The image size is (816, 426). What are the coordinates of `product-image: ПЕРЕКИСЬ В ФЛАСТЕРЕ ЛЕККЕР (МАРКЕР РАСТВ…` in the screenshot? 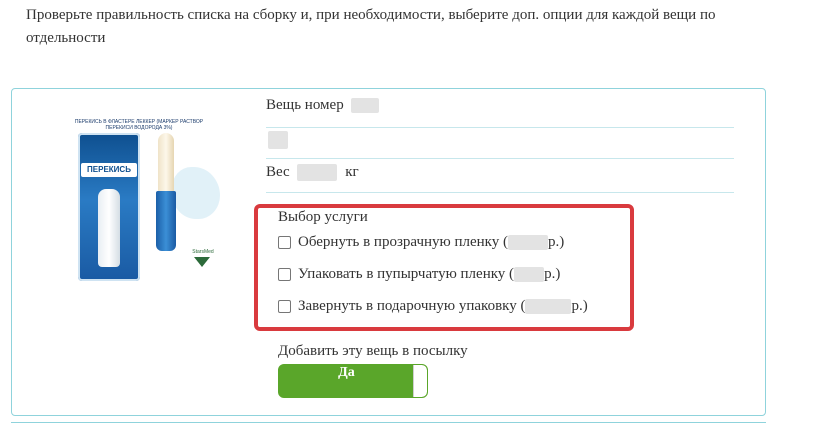 It's located at (150, 200).